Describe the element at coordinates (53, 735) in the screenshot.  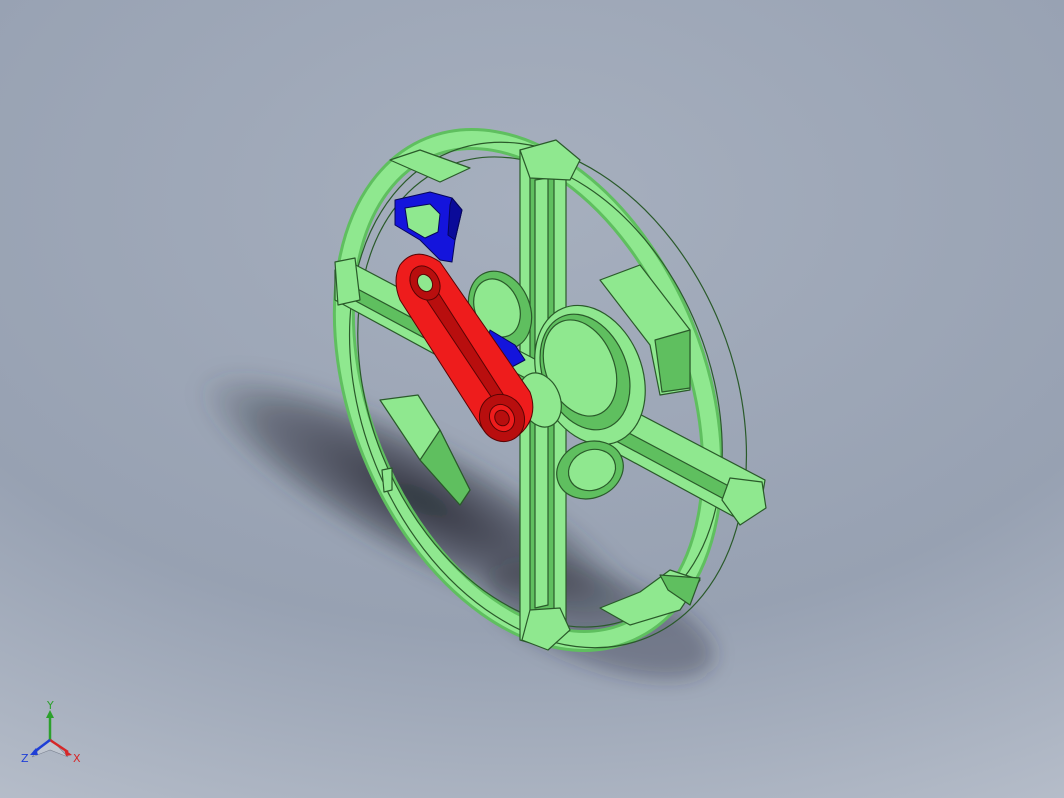
I see `orientation-triad: Y X Z` at that location.